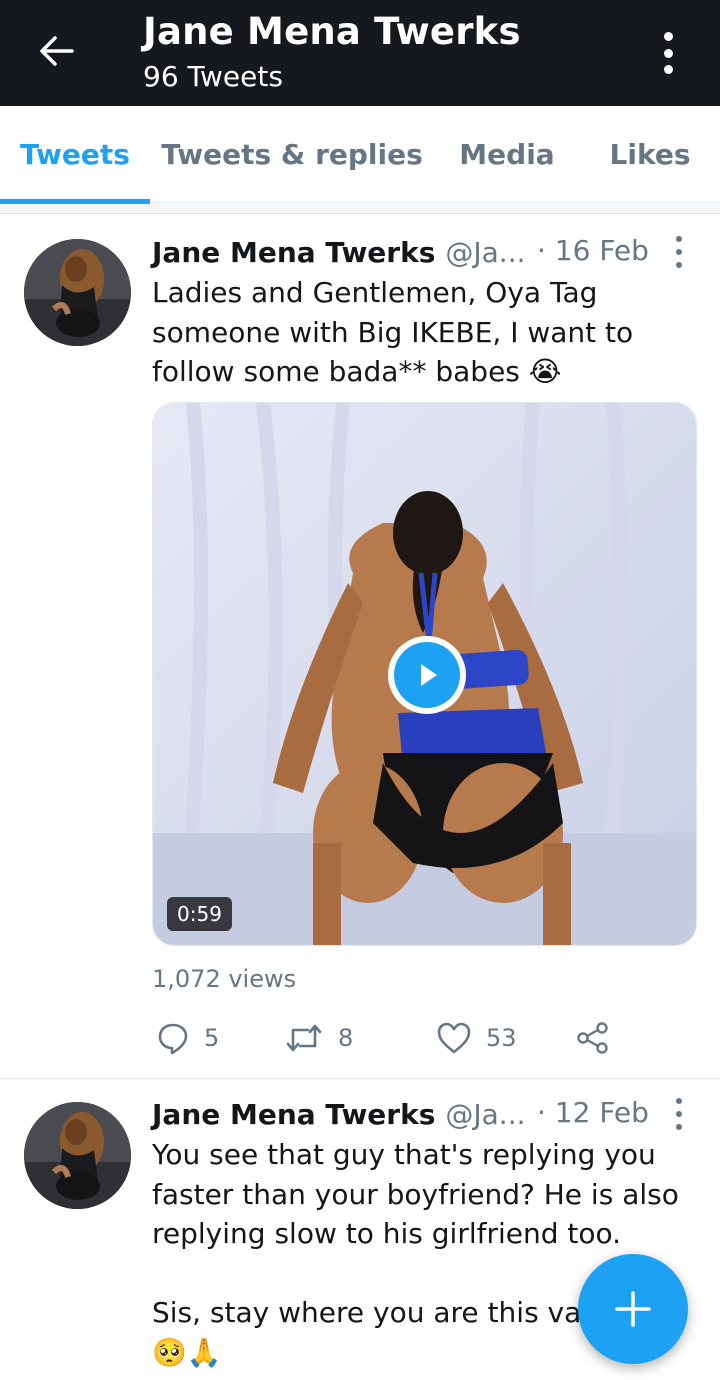 The width and height of the screenshot is (720, 1380). I want to click on avatar, so click(77, 1155).